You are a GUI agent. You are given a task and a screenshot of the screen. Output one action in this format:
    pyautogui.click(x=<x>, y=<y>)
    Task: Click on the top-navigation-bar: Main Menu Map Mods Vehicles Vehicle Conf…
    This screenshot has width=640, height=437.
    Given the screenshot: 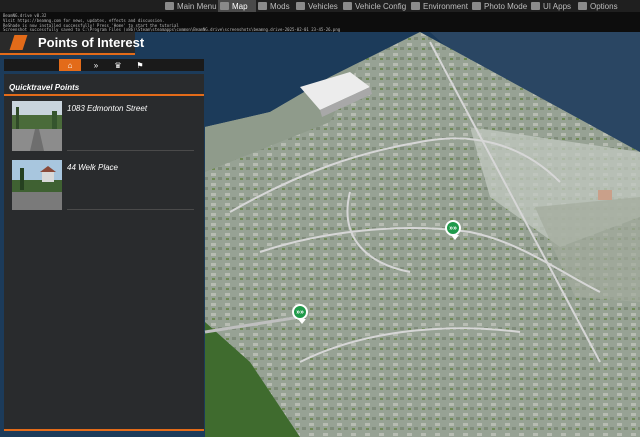 What is the action you would take?
    pyautogui.click(x=320, y=6)
    